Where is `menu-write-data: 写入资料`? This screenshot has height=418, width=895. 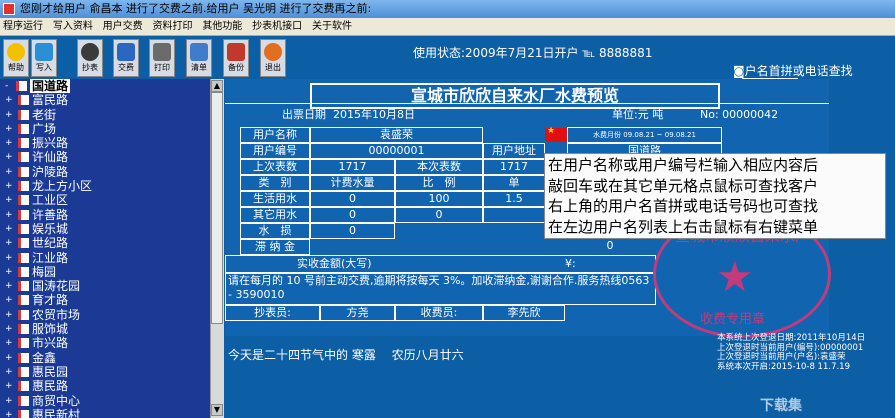
menu-write-data: 写入资料 is located at coordinates (73, 27).